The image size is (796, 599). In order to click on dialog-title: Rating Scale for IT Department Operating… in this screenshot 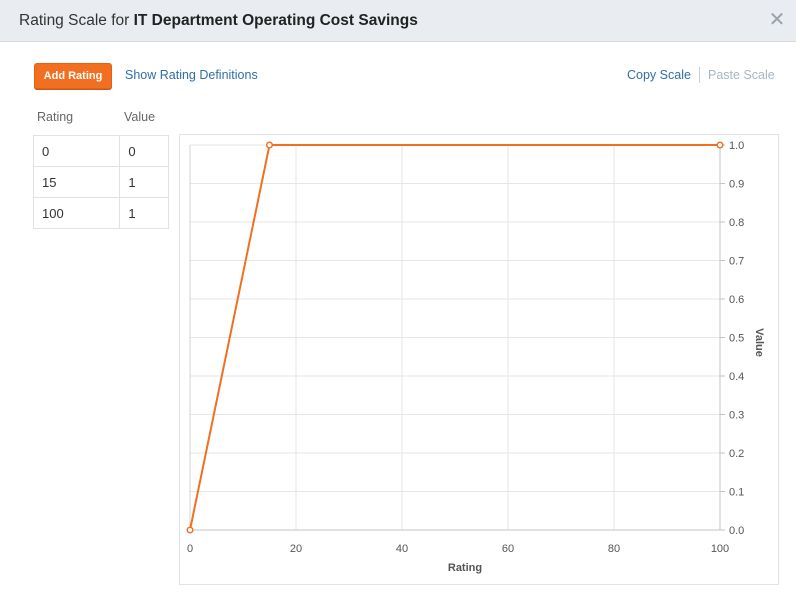, I will do `click(218, 21)`.